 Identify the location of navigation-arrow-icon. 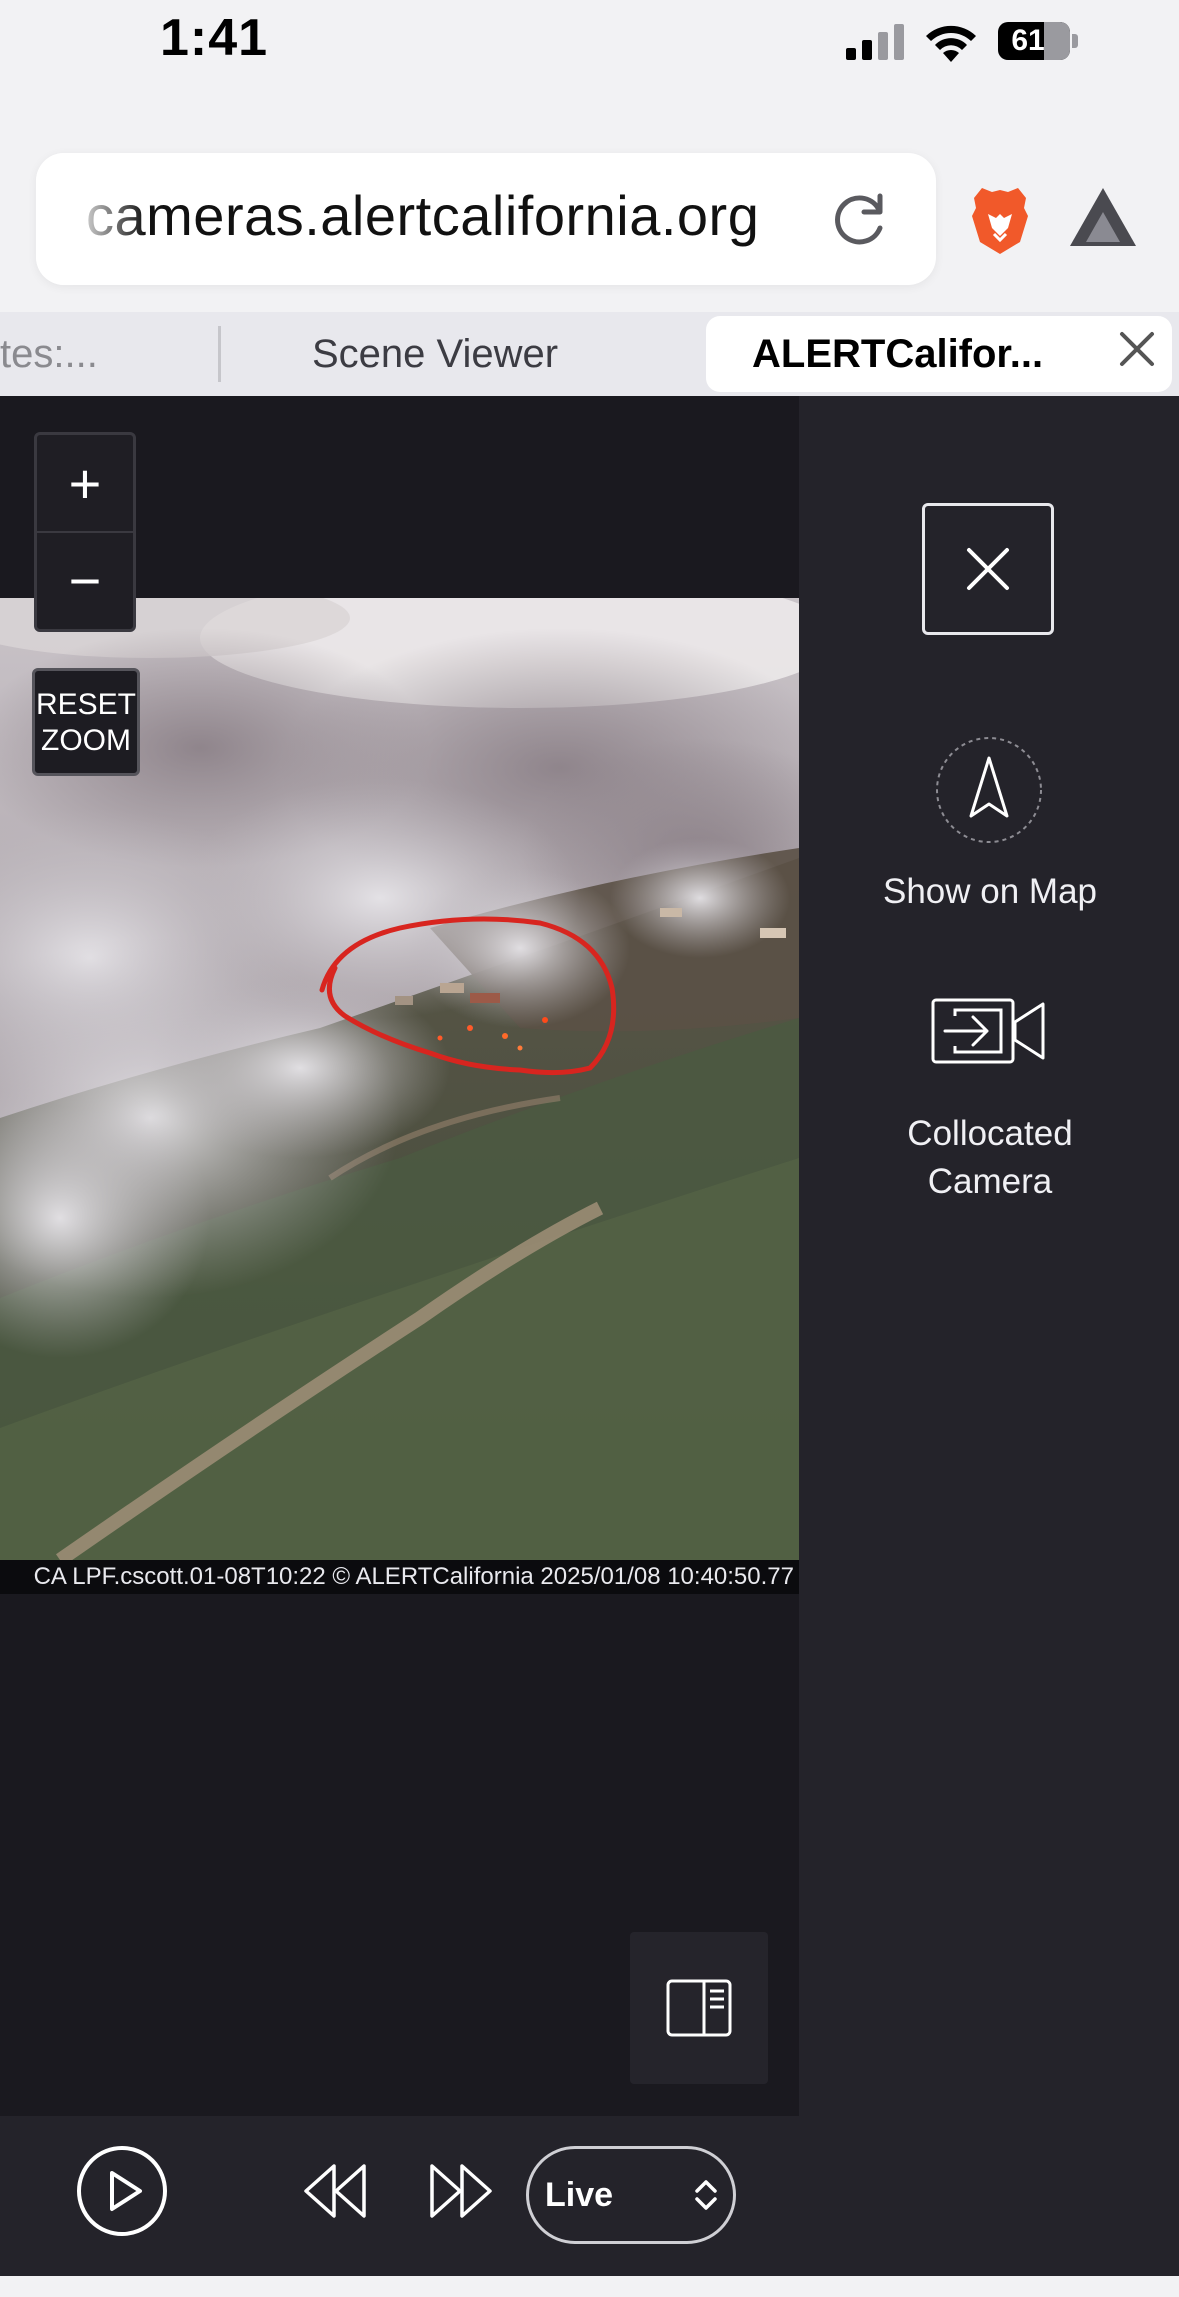
(989, 790).